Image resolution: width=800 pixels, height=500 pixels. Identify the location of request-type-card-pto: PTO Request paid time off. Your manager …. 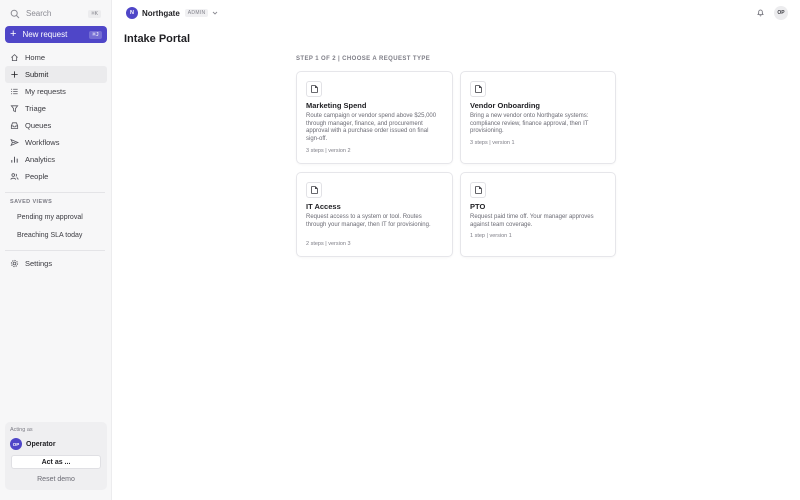
(538, 214).